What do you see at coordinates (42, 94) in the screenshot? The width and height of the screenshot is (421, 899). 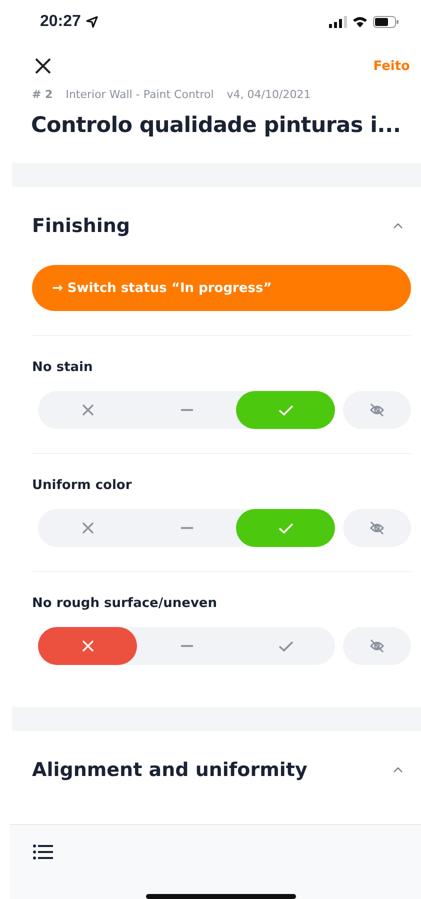 I see `form-number: # 2` at bounding box center [42, 94].